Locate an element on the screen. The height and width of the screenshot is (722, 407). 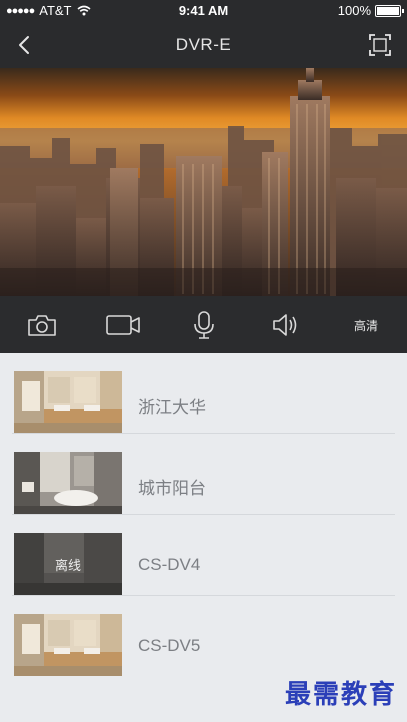
fullscreen-button is located at coordinates (380, 45).